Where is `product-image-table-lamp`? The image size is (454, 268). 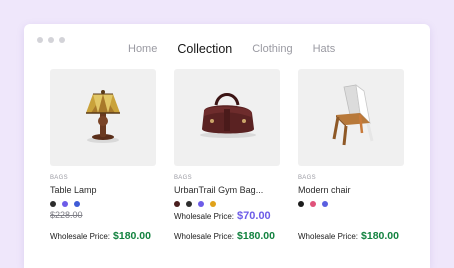
product-image-table-lamp is located at coordinates (103, 117).